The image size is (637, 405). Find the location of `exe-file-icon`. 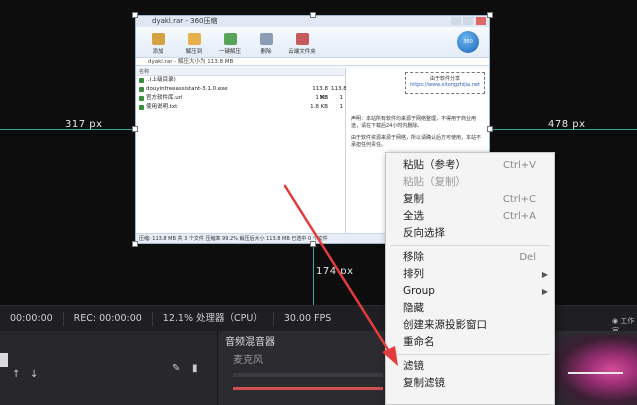

exe-file-icon is located at coordinates (141, 89).